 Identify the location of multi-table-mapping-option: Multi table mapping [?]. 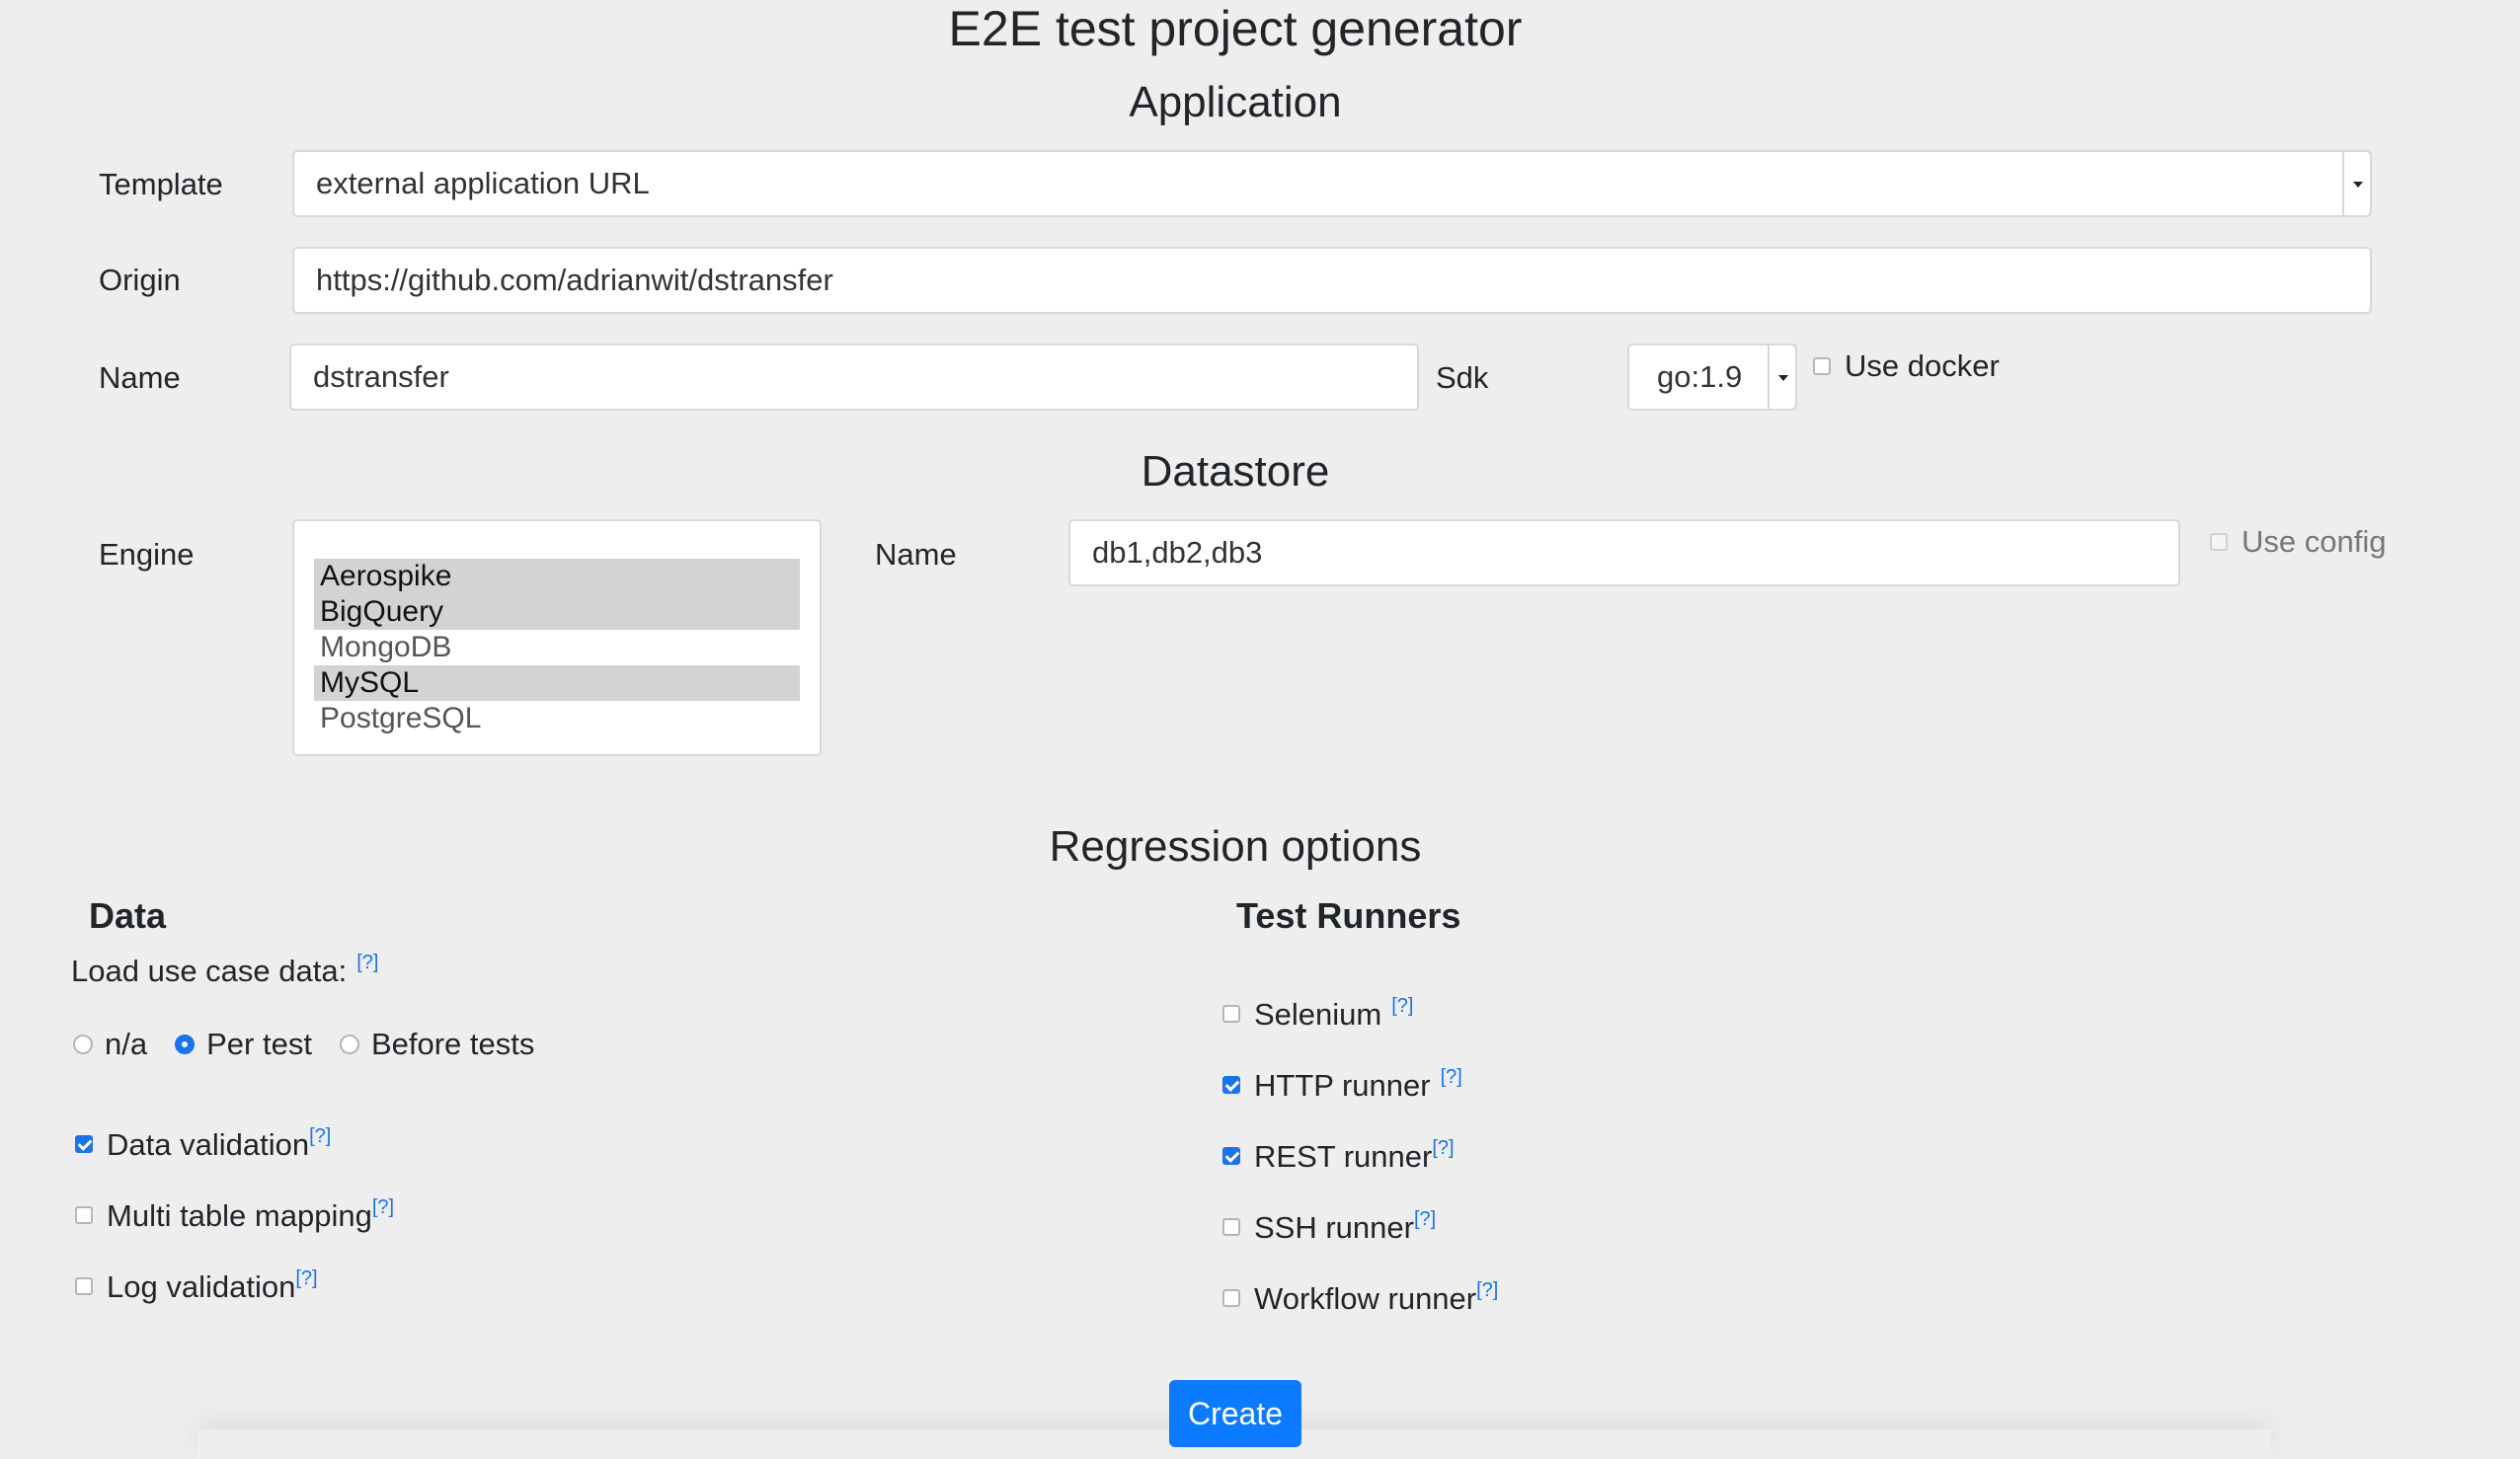
(234, 1216).